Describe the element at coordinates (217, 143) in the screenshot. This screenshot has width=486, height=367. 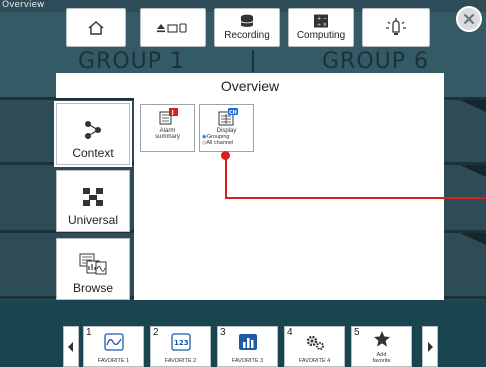
I see `display-option-all-channel: ◇All channel` at that location.